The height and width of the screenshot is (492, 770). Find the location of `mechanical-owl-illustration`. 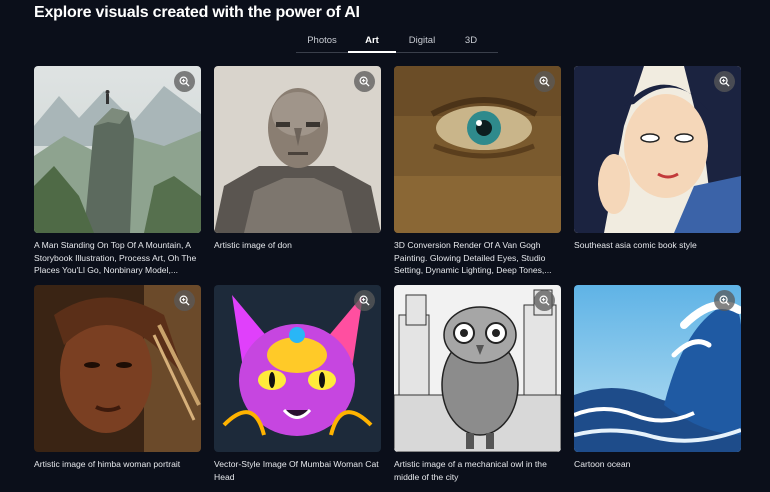

mechanical-owl-illustration is located at coordinates (477, 368).